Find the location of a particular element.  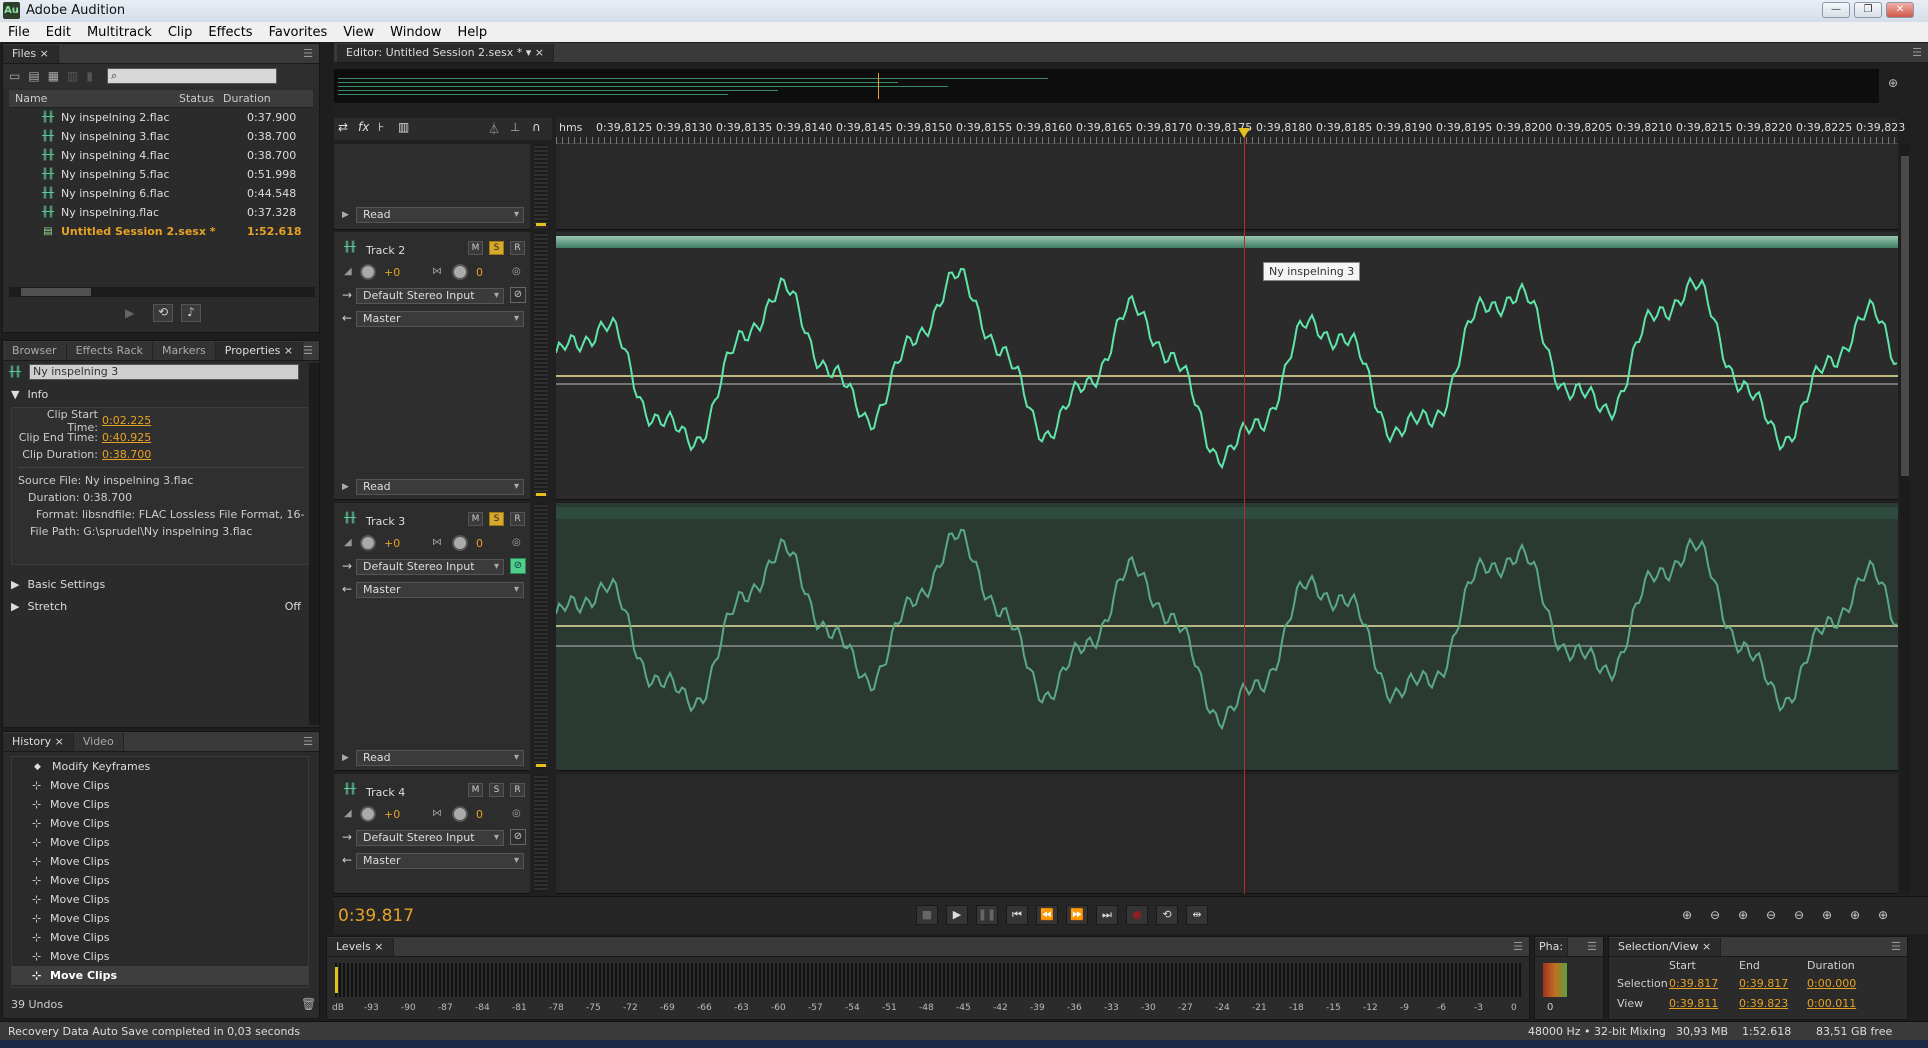

list-item: ◆ Modify Keyframes is located at coordinates (160, 766).